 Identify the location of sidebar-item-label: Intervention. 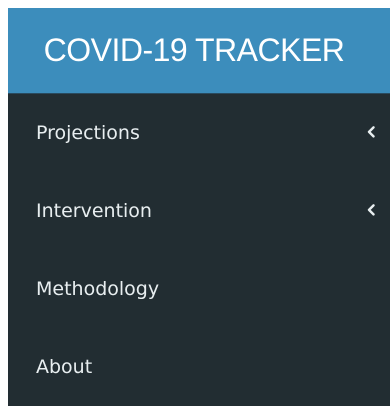
(94, 211).